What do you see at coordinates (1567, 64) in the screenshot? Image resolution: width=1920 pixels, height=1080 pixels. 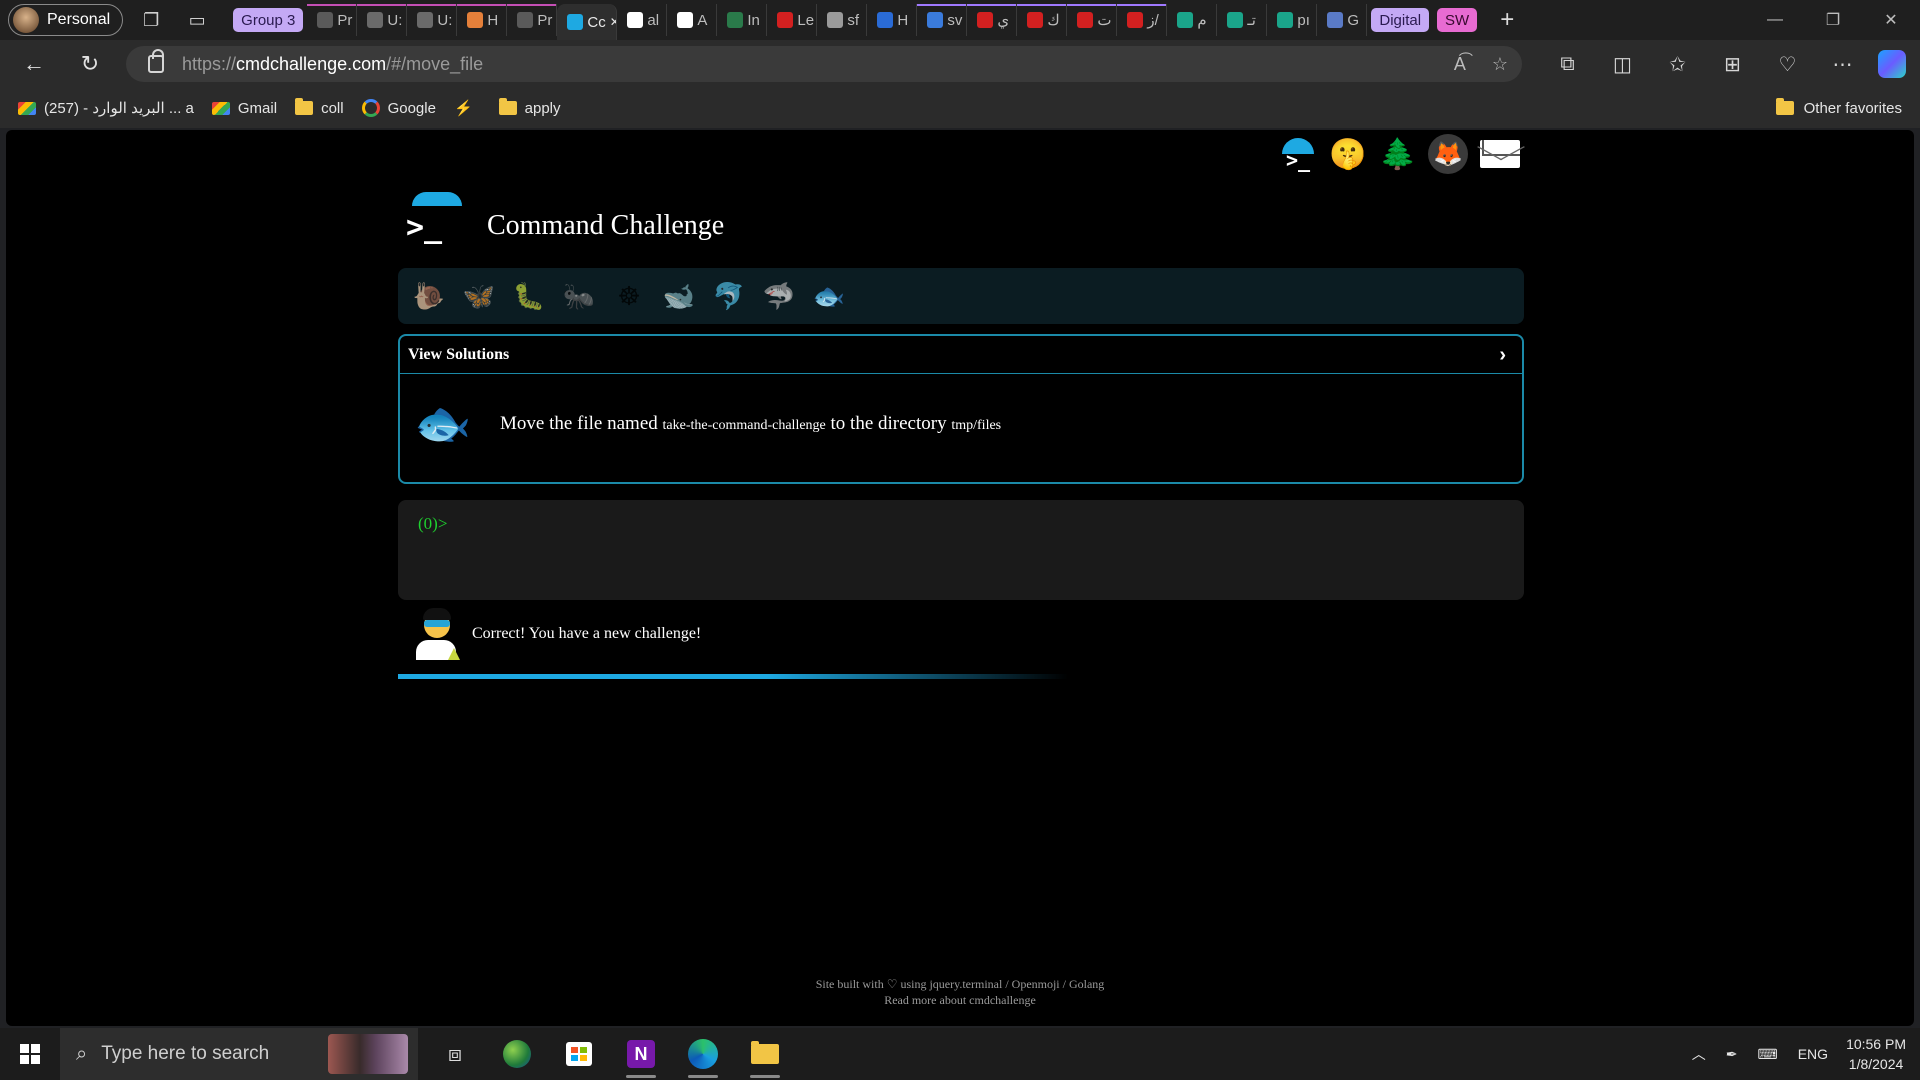 I see `extensions-icon: ⧉` at bounding box center [1567, 64].